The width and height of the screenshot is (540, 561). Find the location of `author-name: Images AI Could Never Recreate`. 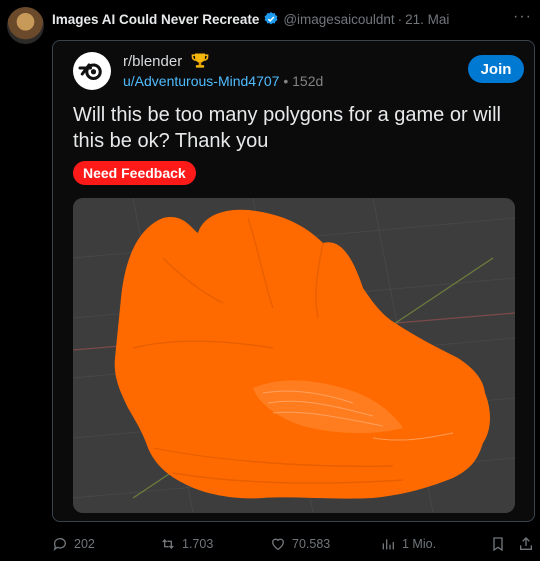

author-name: Images AI Could Never Recreate is located at coordinates (155, 19).